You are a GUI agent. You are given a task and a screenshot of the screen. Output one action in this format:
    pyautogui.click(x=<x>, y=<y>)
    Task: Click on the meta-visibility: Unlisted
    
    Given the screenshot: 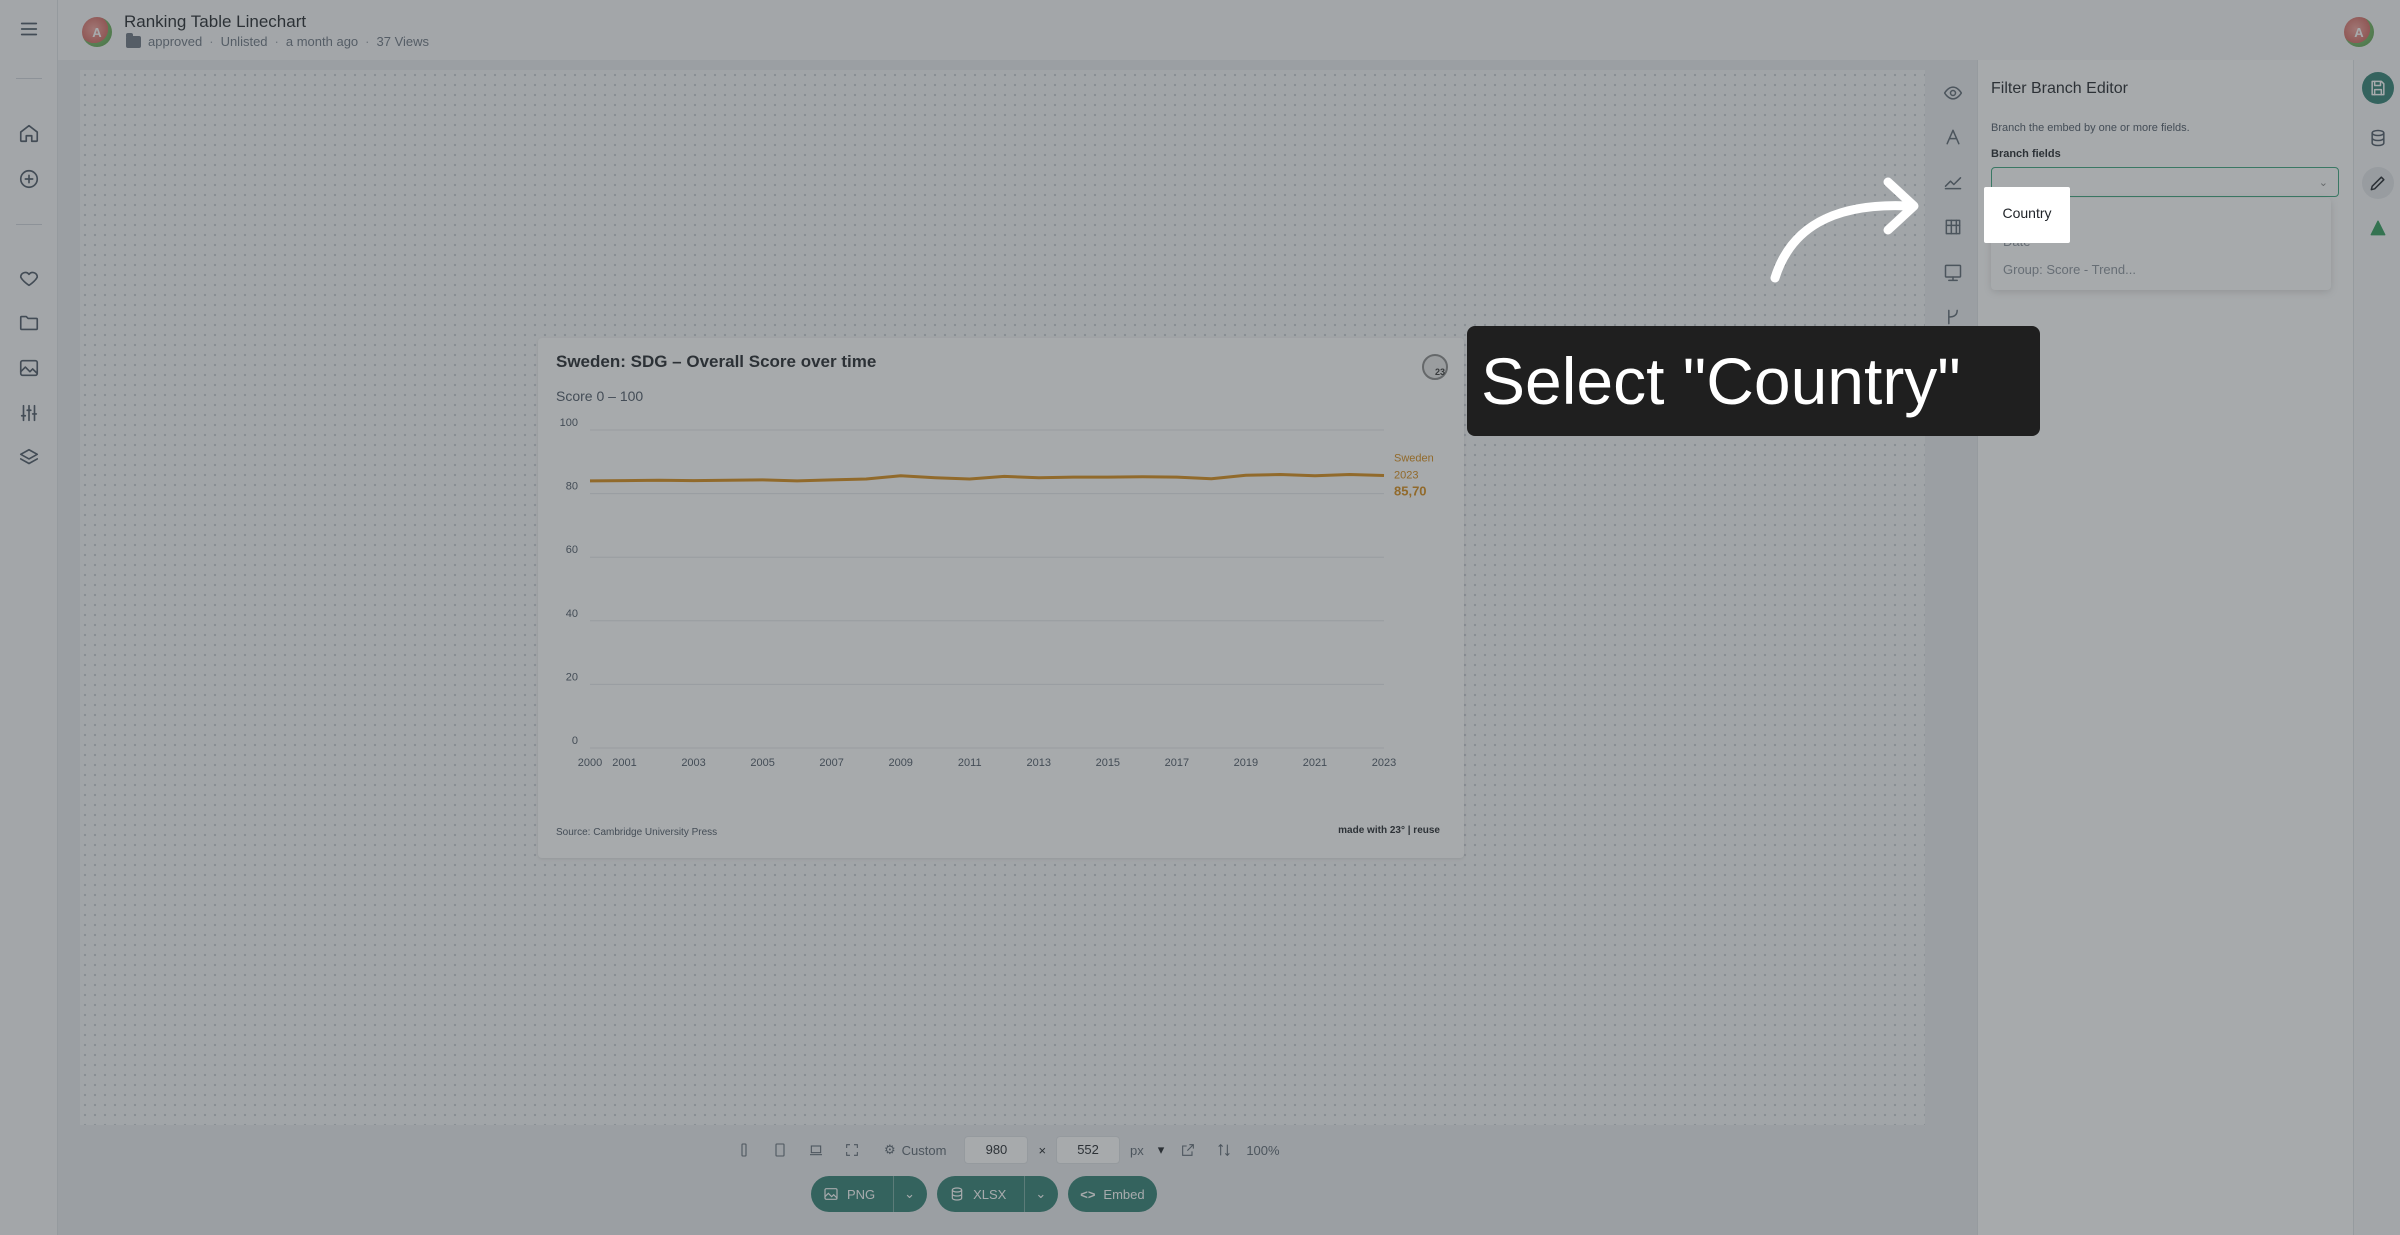 What is the action you would take?
    pyautogui.click(x=244, y=41)
    